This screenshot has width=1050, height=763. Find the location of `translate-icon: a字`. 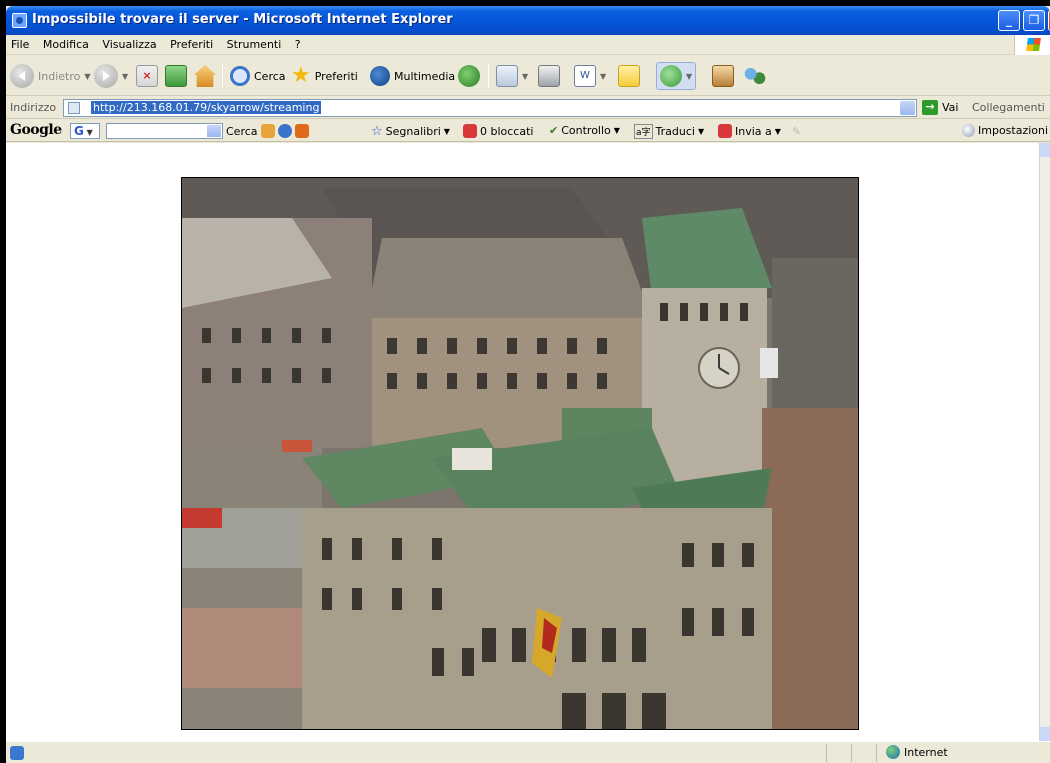

translate-icon: a字 is located at coordinates (643, 131).